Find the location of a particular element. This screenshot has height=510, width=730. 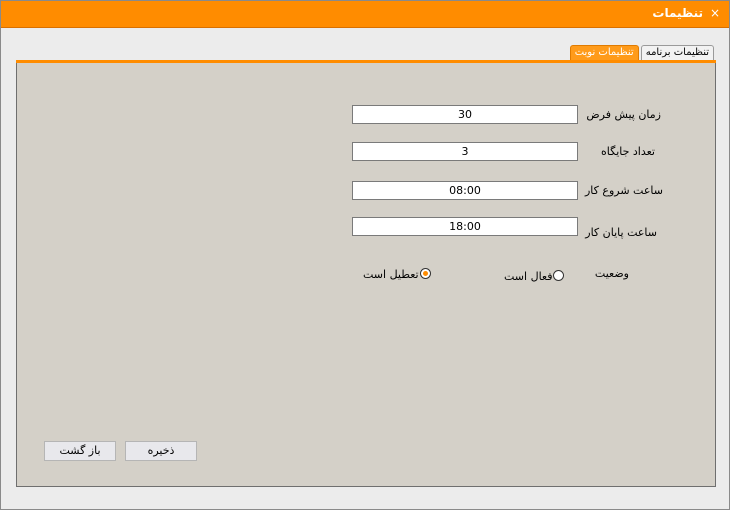

start-time-label: ساعت شروع کار is located at coordinates (624, 190).